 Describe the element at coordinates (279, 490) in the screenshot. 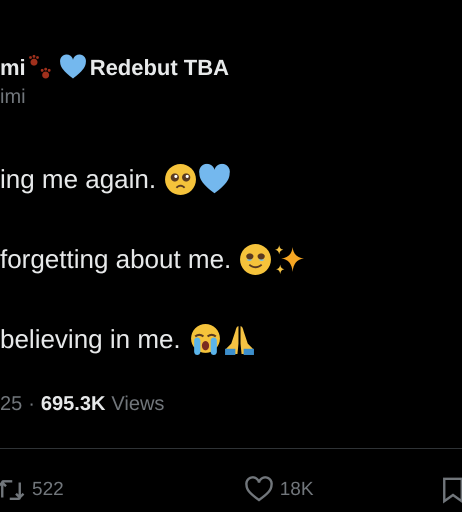

I see `like-button: 18K` at that location.